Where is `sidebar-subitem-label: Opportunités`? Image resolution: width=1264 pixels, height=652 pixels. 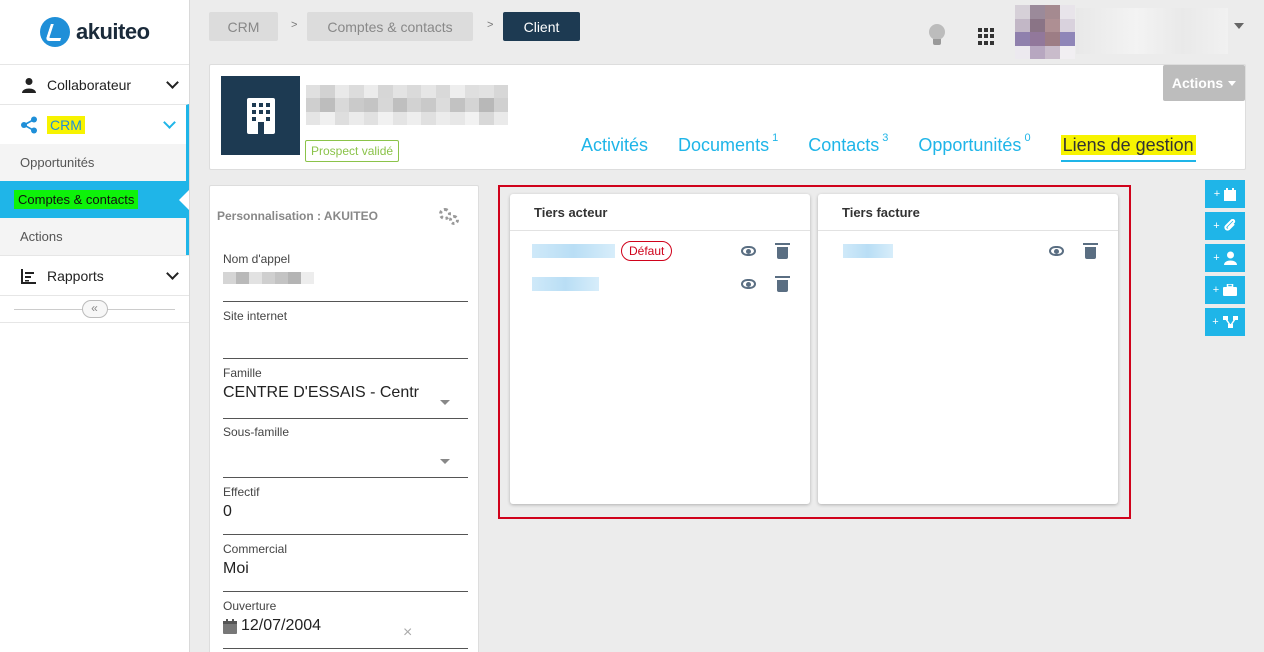 sidebar-subitem-label: Opportunités is located at coordinates (57, 162).